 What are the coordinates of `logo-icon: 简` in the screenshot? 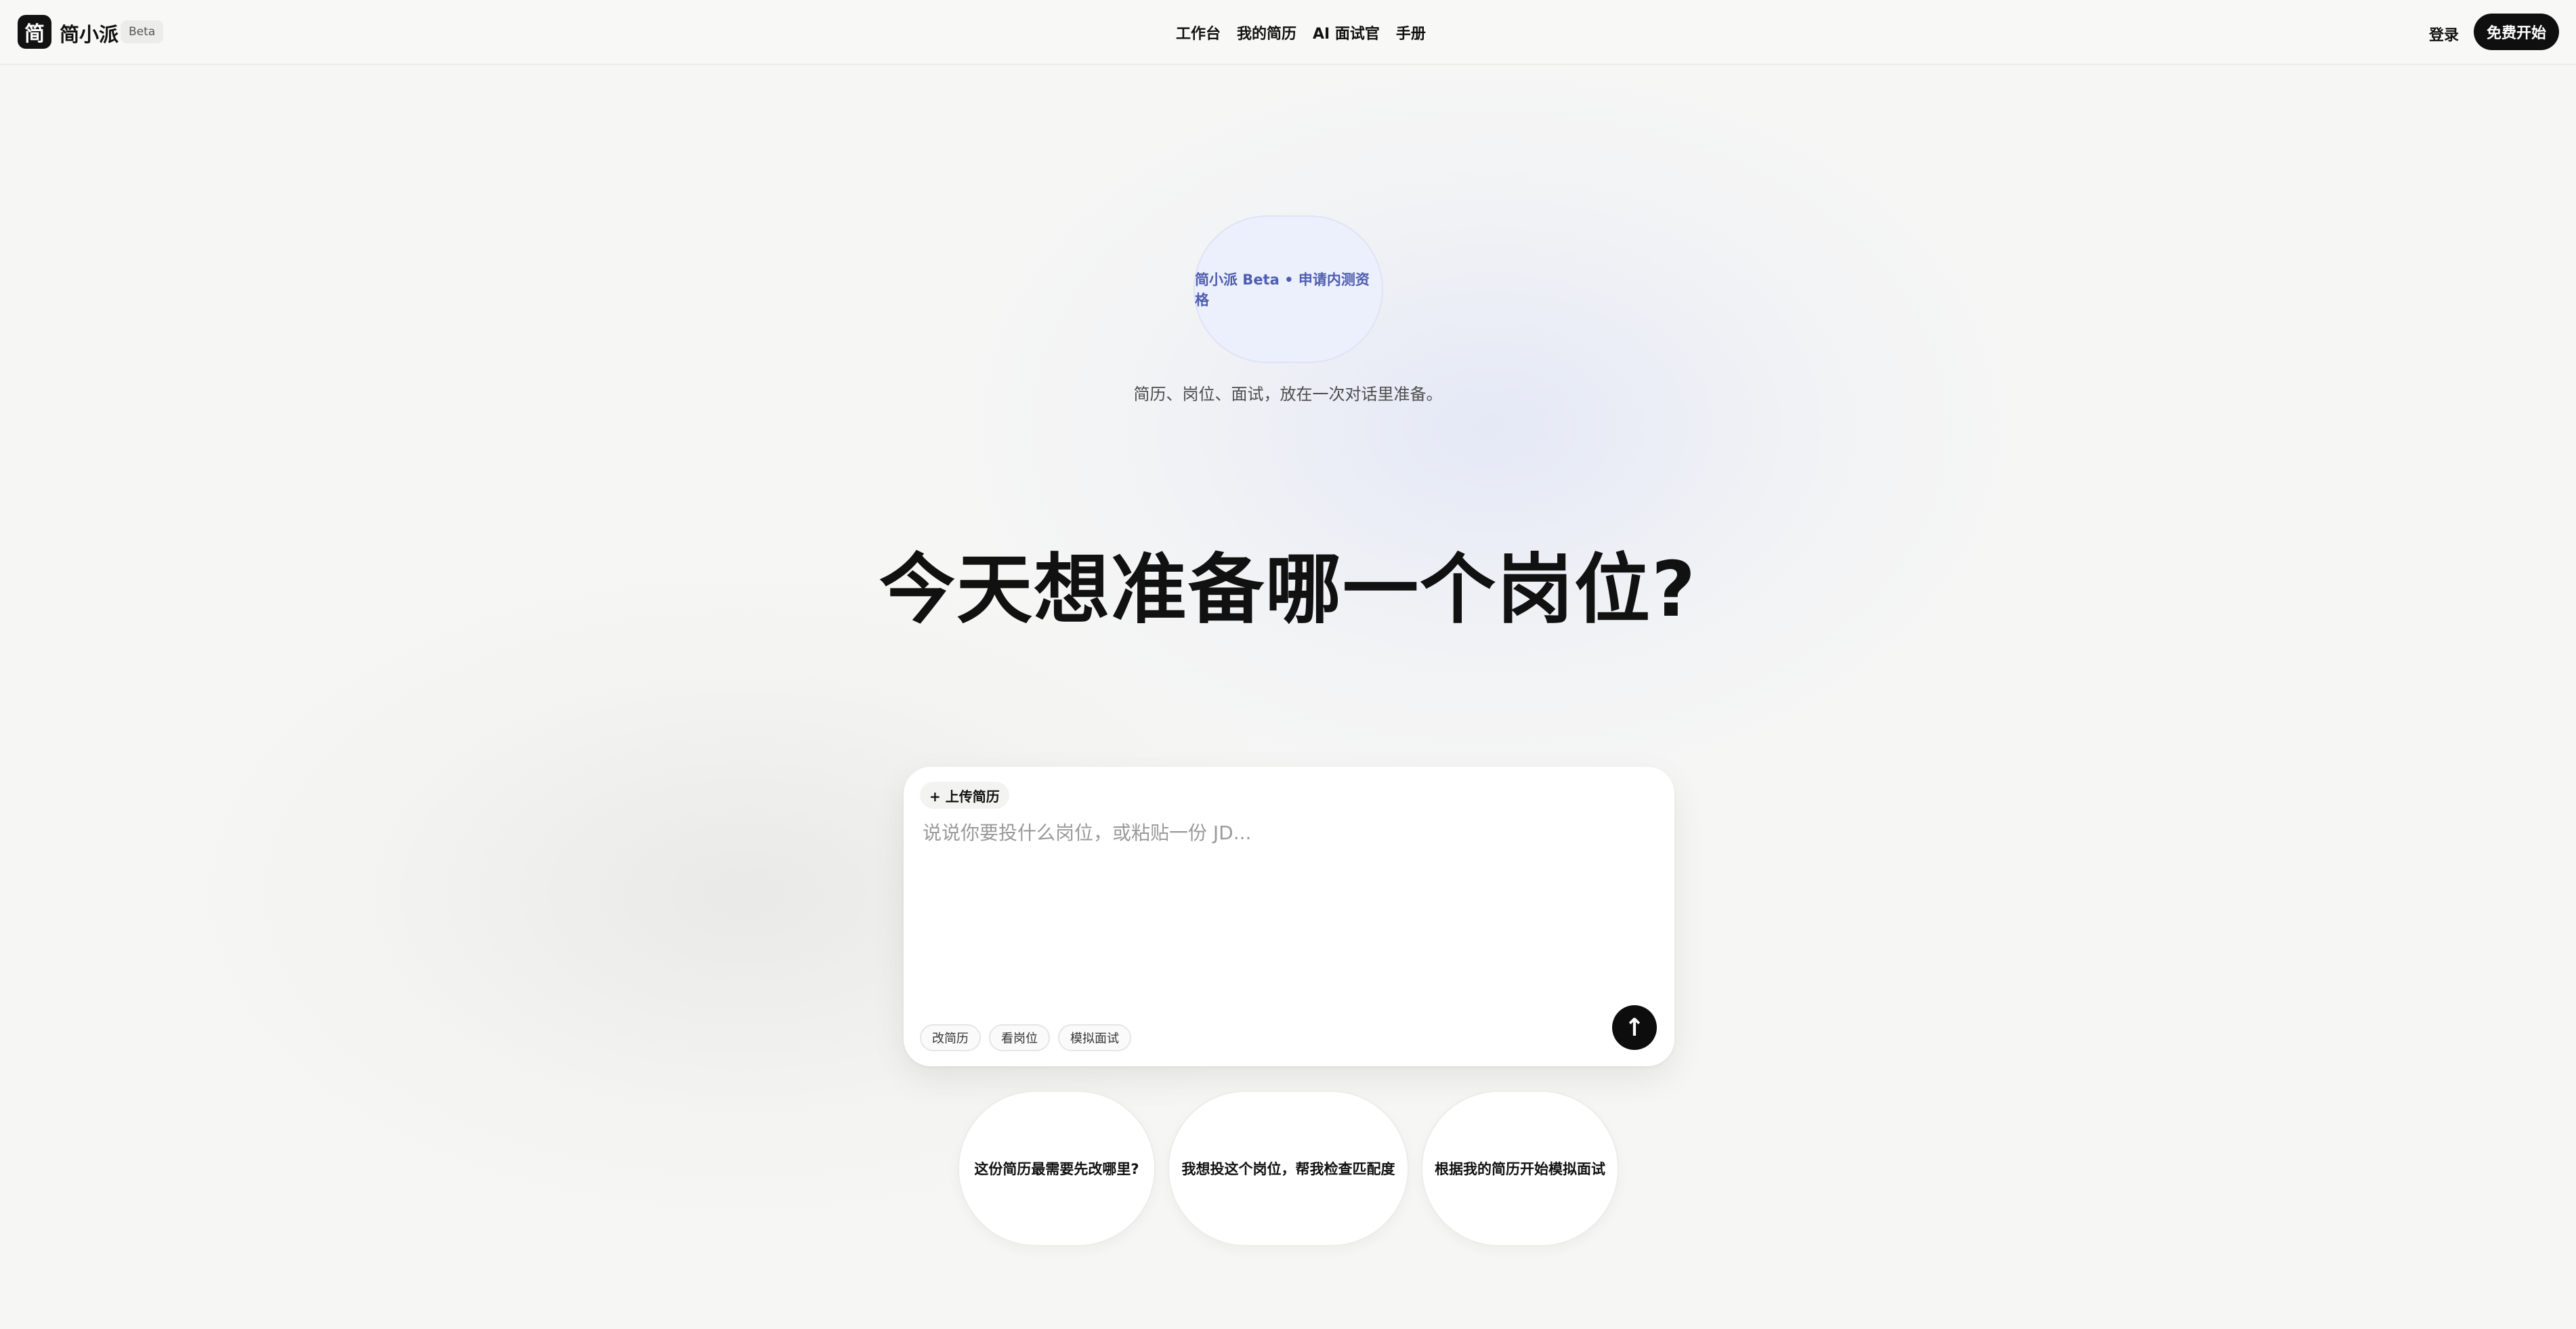 It's located at (34, 32).